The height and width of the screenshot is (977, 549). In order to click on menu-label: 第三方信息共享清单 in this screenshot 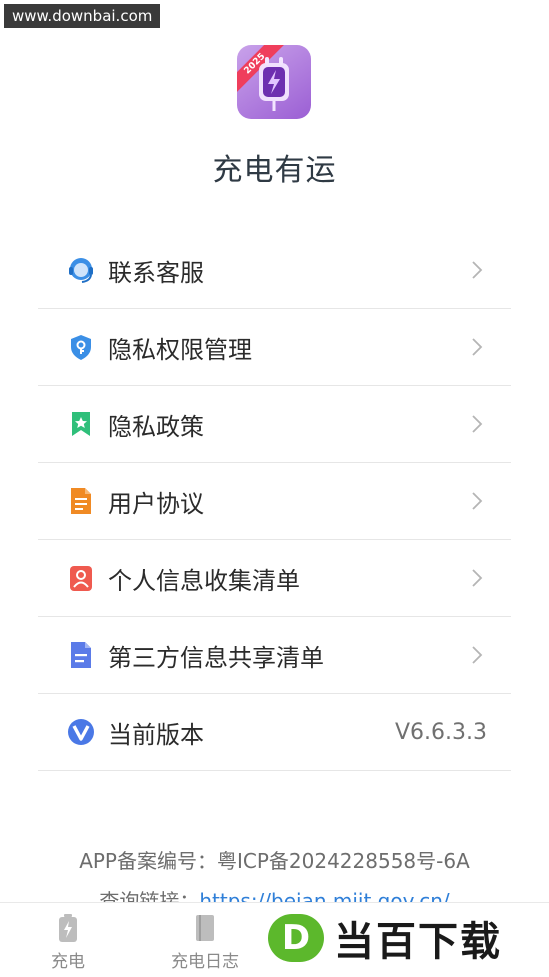, I will do `click(216, 657)`.